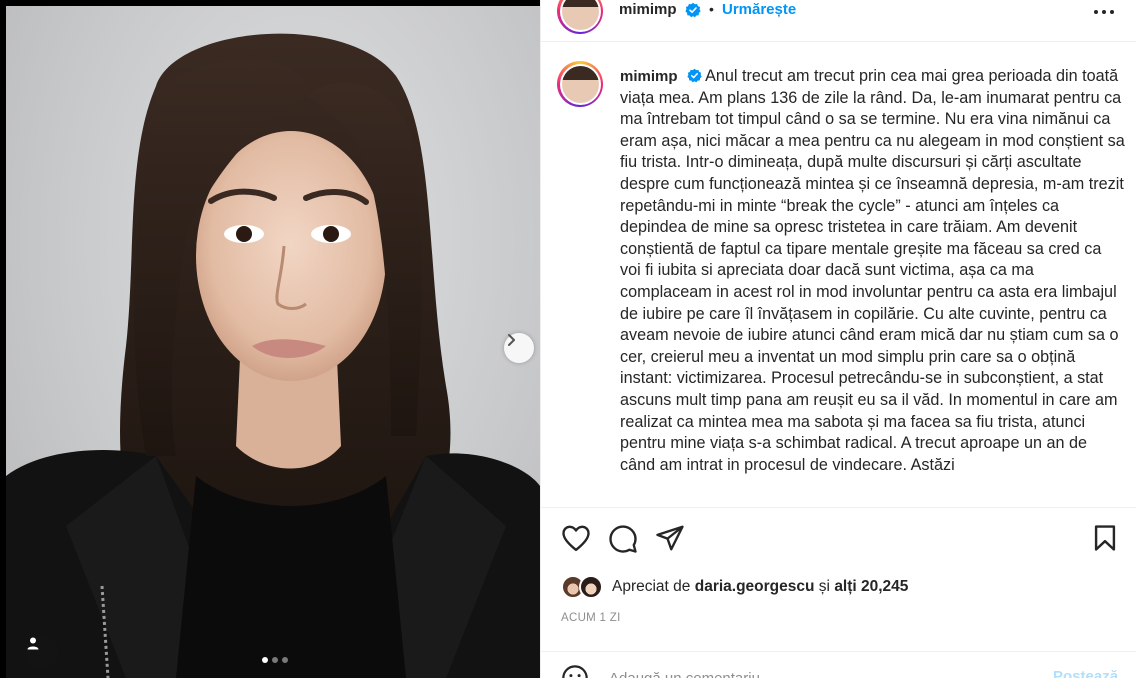  Describe the element at coordinates (576, 538) in the screenshot. I see `heart-icon` at that location.